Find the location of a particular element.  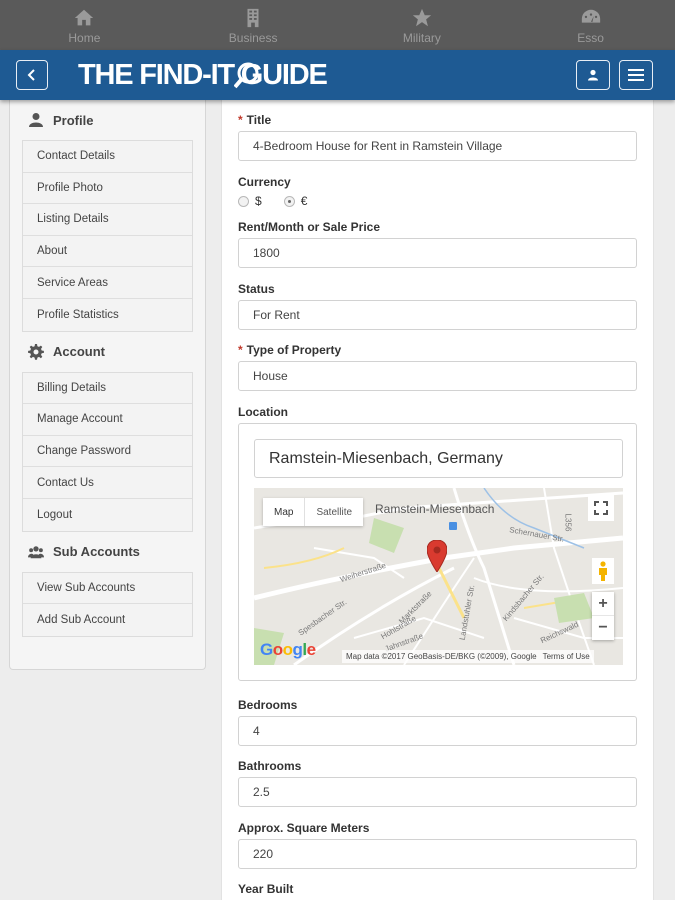

building-icon is located at coordinates (253, 18).